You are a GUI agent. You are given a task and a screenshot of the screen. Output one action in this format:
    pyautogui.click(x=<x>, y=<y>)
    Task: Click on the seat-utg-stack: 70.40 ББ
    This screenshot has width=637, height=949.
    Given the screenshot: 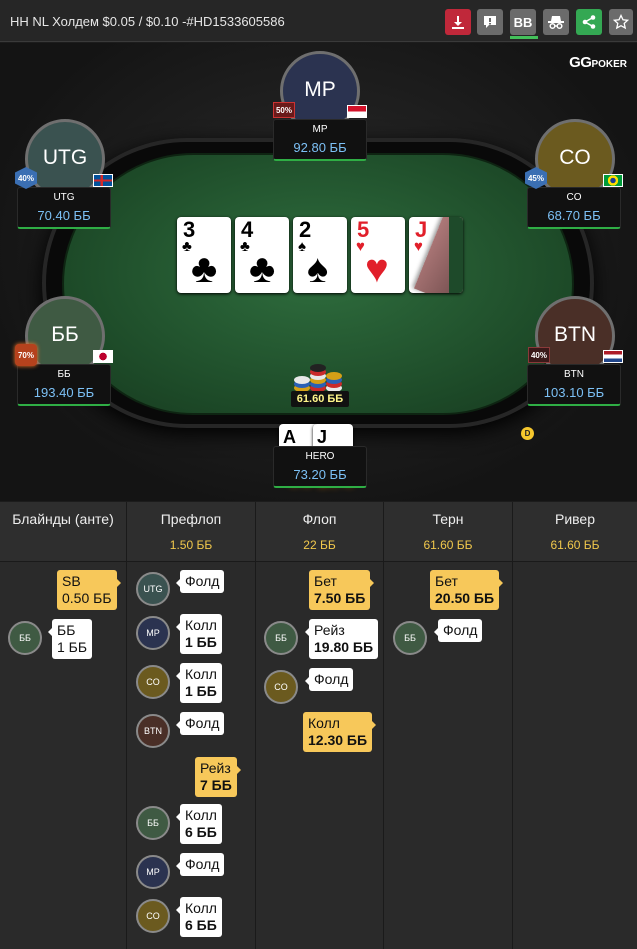 What is the action you would take?
    pyautogui.click(x=64, y=215)
    